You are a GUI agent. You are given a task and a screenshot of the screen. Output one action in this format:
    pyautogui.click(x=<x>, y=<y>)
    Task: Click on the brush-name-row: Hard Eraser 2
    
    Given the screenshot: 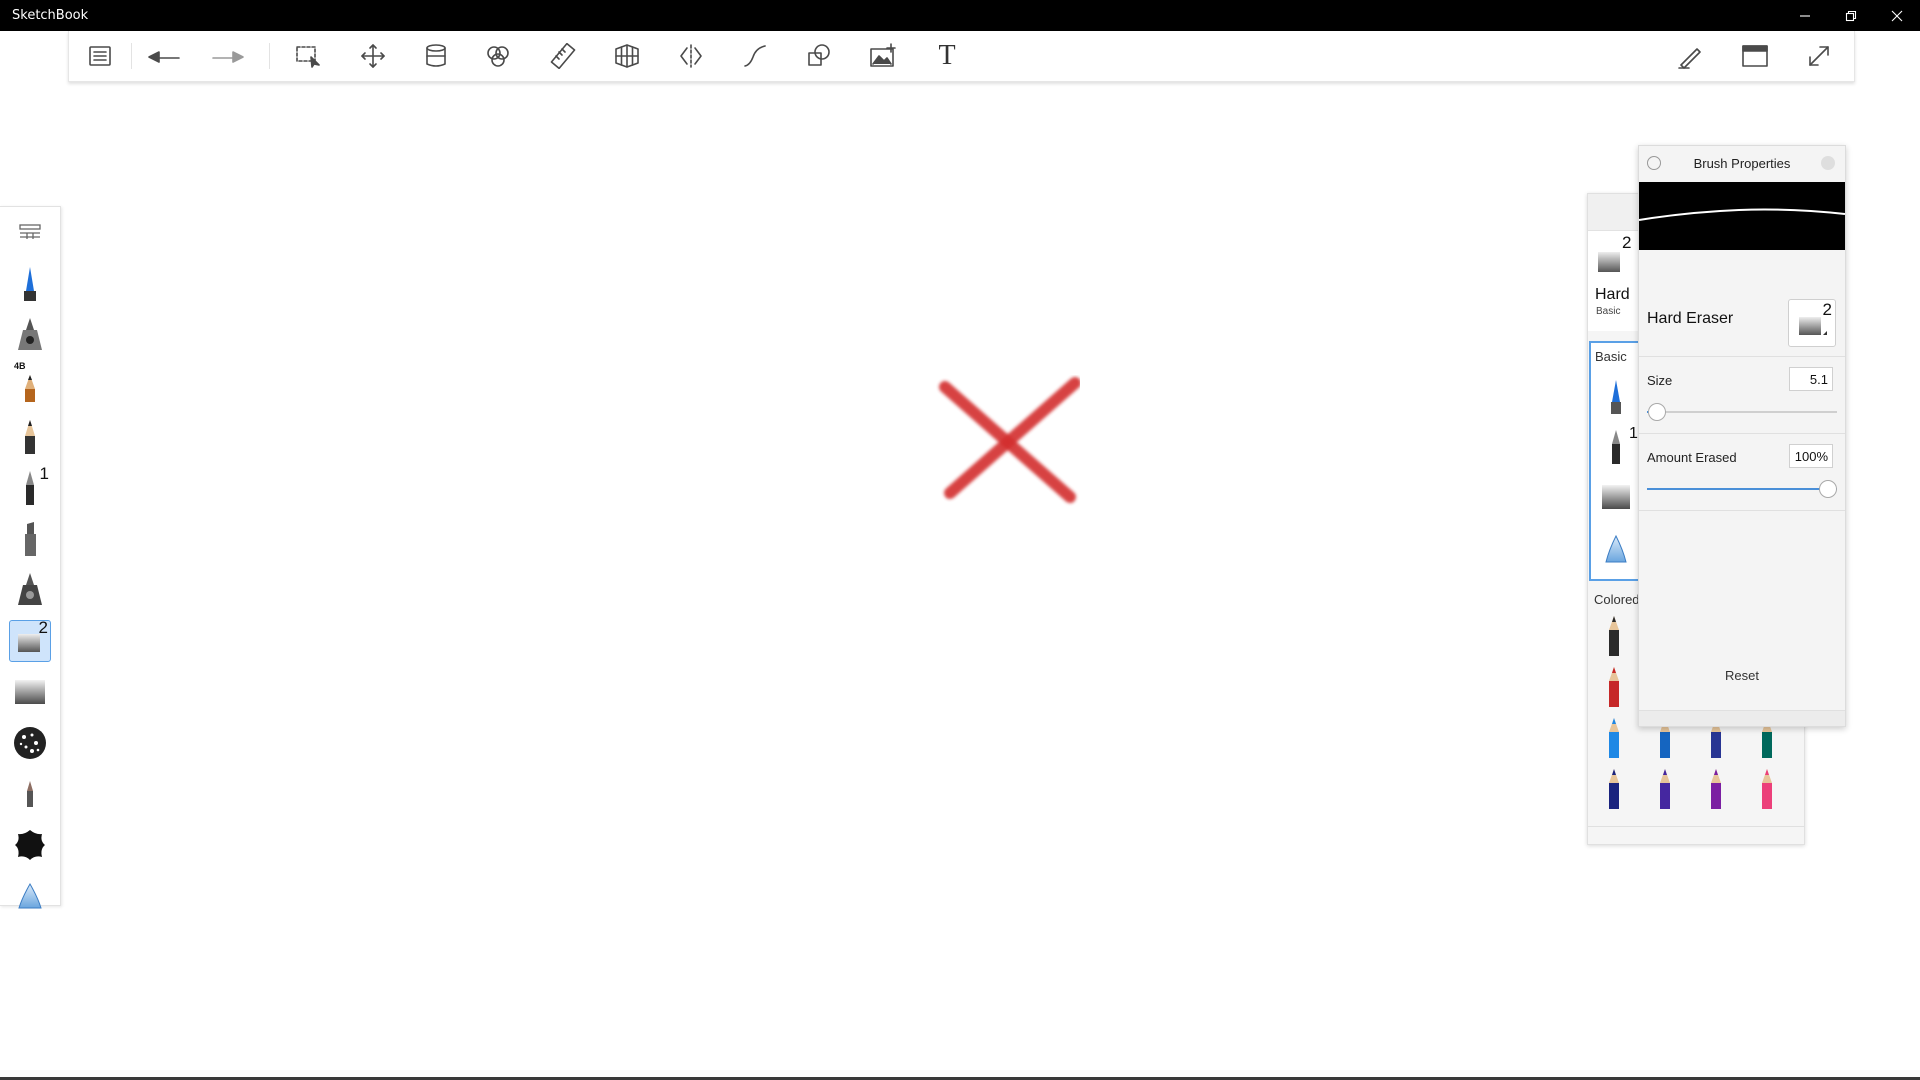 What is the action you would take?
    pyautogui.click(x=1742, y=326)
    